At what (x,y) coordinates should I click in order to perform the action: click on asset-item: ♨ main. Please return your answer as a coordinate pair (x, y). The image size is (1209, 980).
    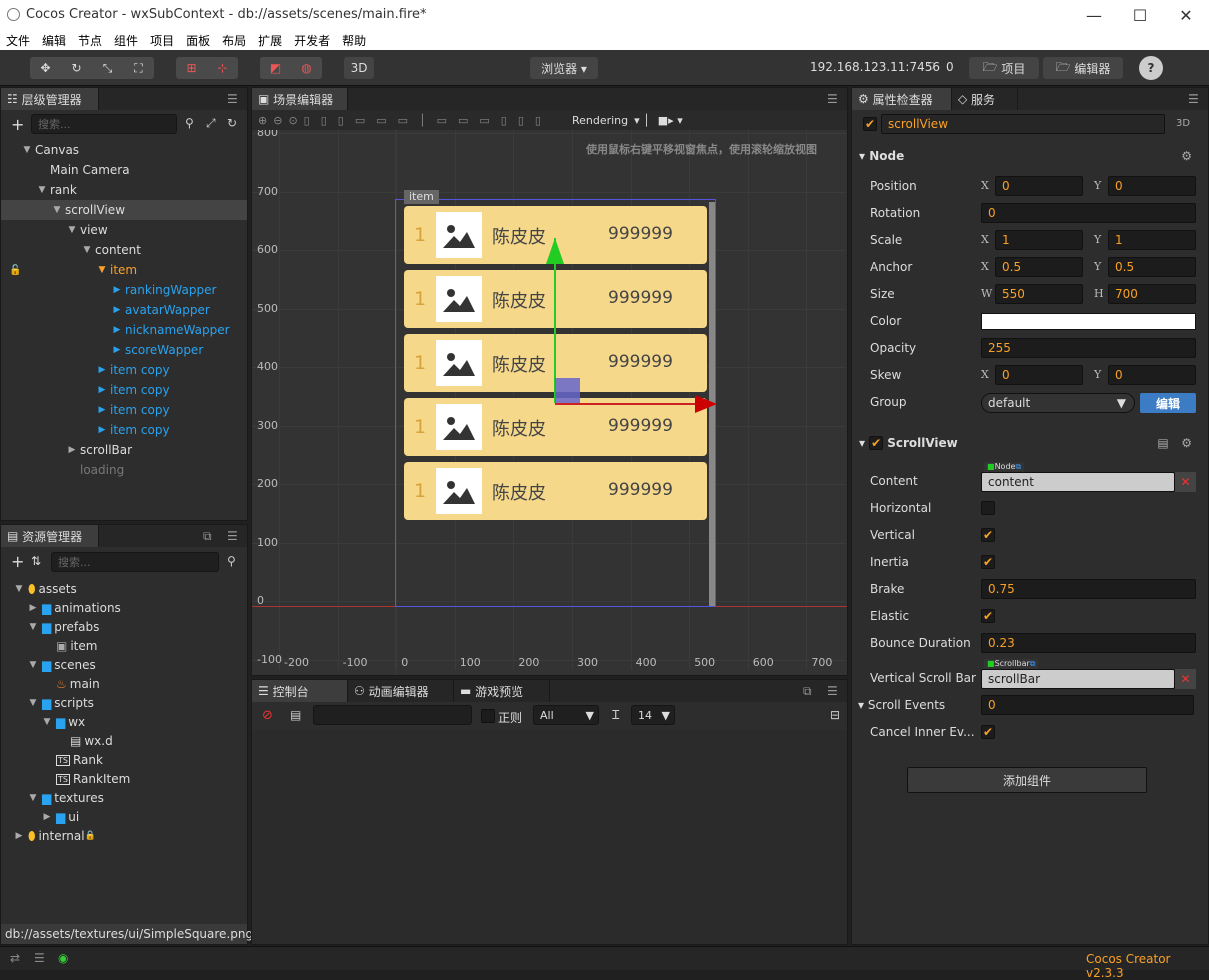
    Looking at the image, I should click on (124, 684).